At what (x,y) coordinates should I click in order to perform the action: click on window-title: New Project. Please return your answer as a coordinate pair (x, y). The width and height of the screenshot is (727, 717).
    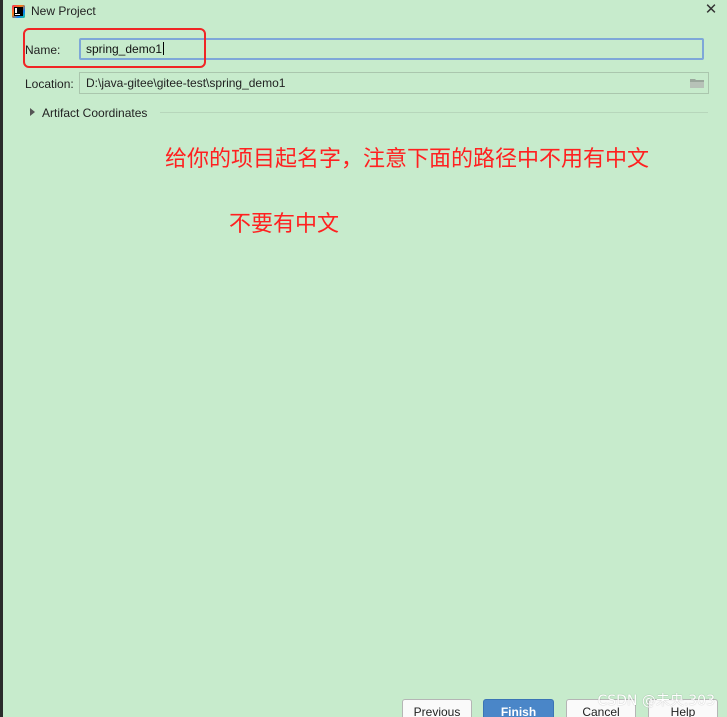
    Looking at the image, I should click on (63, 11).